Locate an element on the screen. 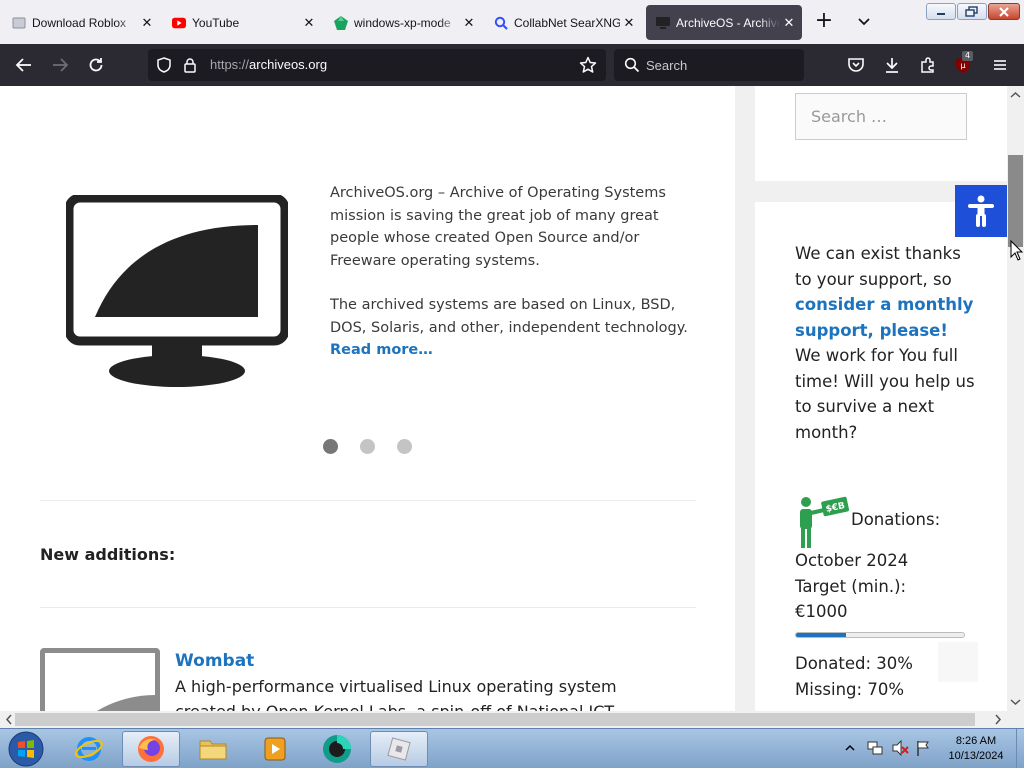 The image size is (1024, 768). minimize-button is located at coordinates (941, 11).